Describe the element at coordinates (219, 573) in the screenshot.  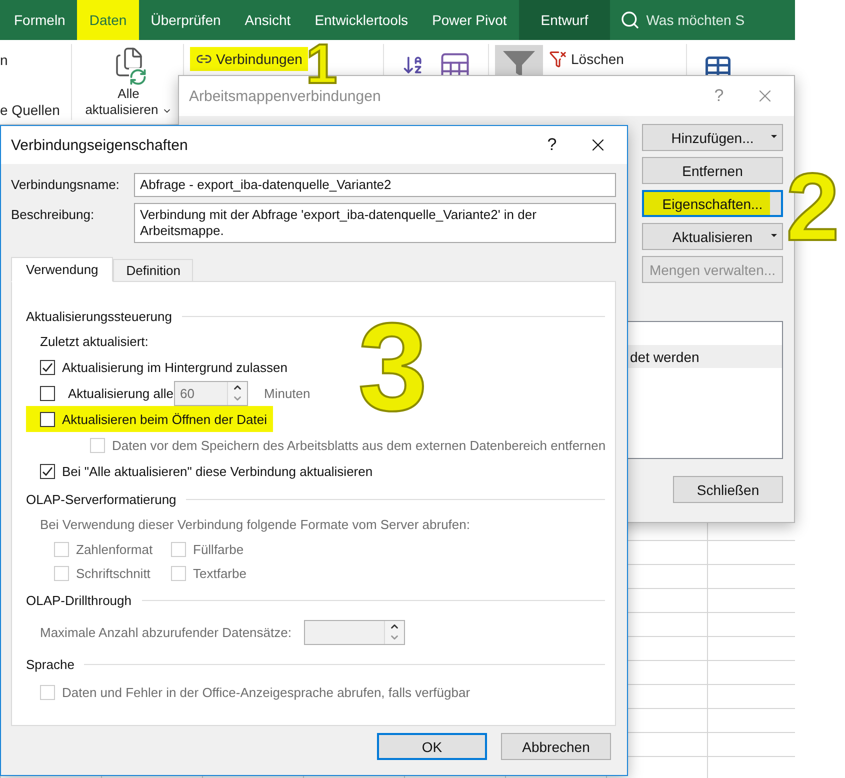
I see `checkbox-label: Textfarbe` at that location.